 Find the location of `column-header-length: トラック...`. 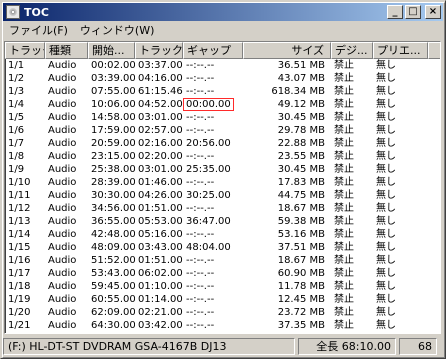

column-header-length: トラック... is located at coordinates (159, 50).